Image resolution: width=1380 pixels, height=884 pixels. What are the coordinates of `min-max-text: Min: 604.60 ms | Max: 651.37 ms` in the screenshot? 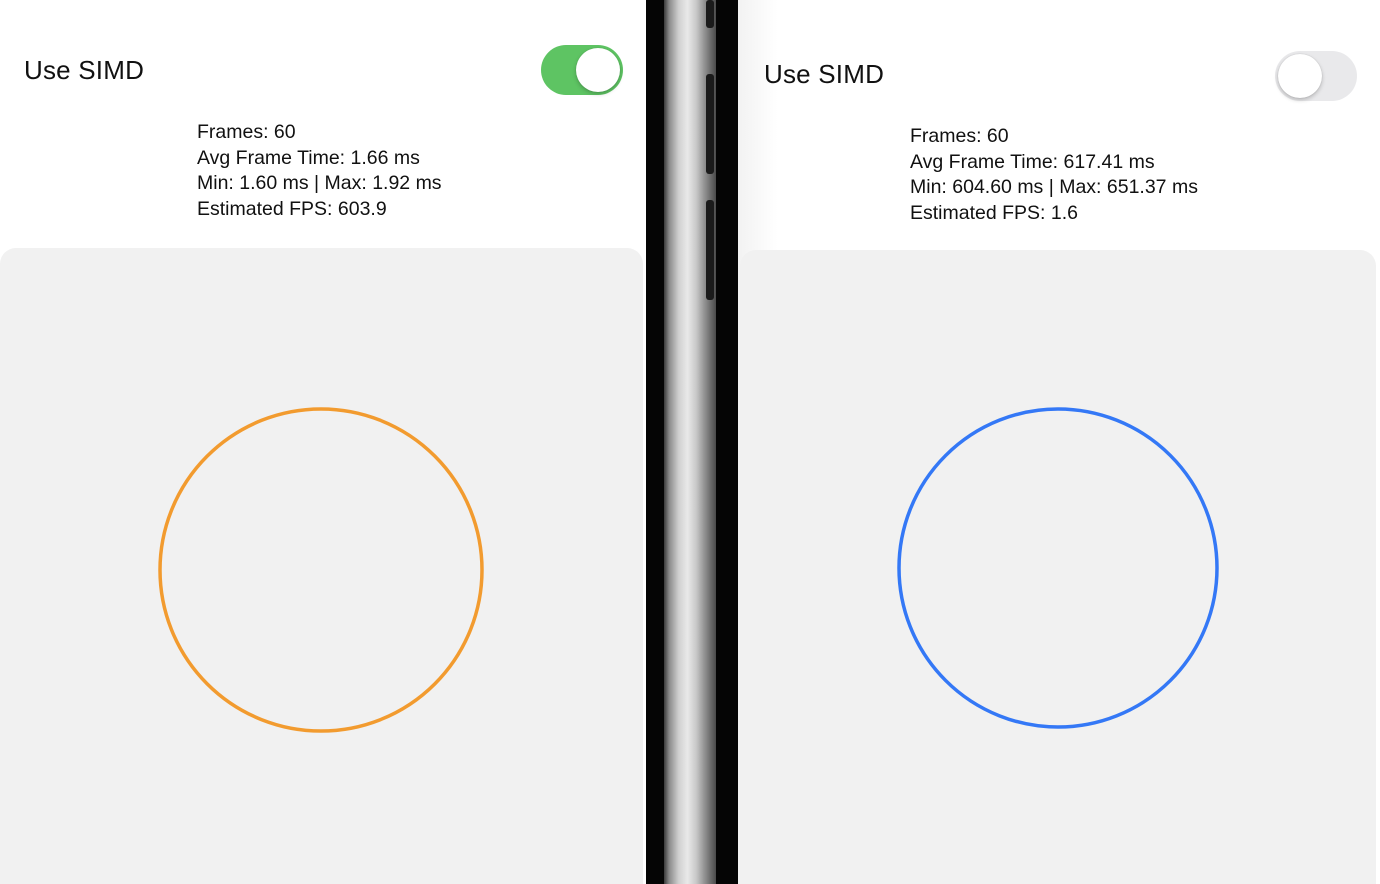 It's located at (1054, 187).